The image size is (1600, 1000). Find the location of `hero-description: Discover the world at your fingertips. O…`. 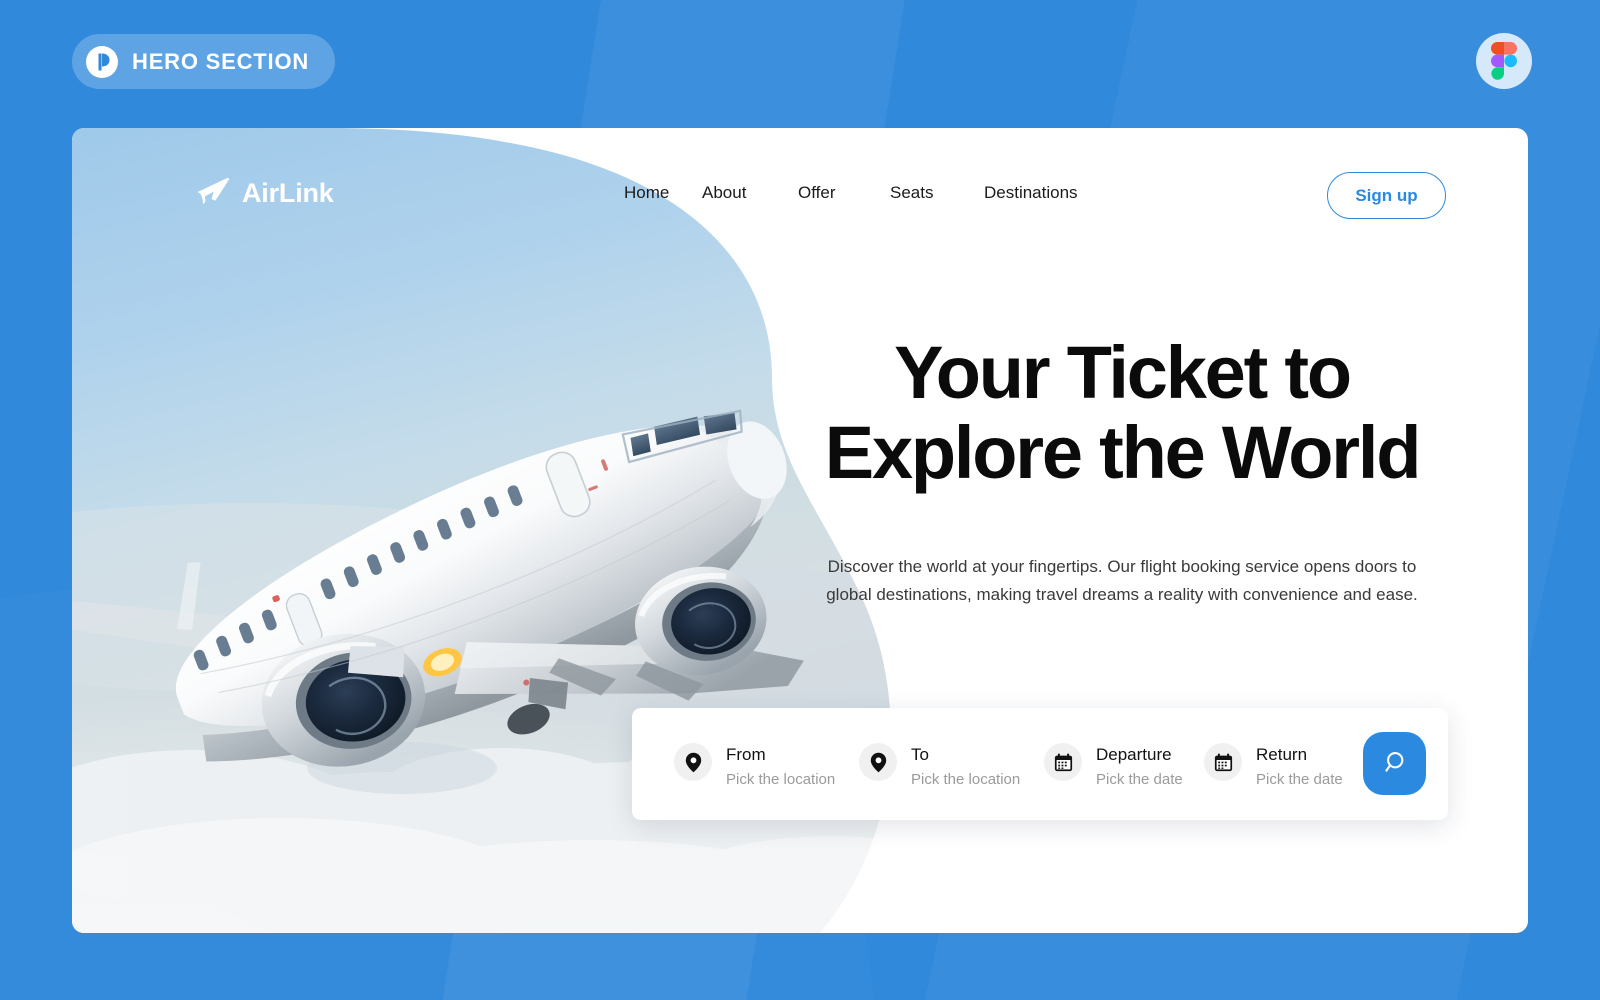

hero-description: Discover the world at your fingertips. O… is located at coordinates (1122, 580).